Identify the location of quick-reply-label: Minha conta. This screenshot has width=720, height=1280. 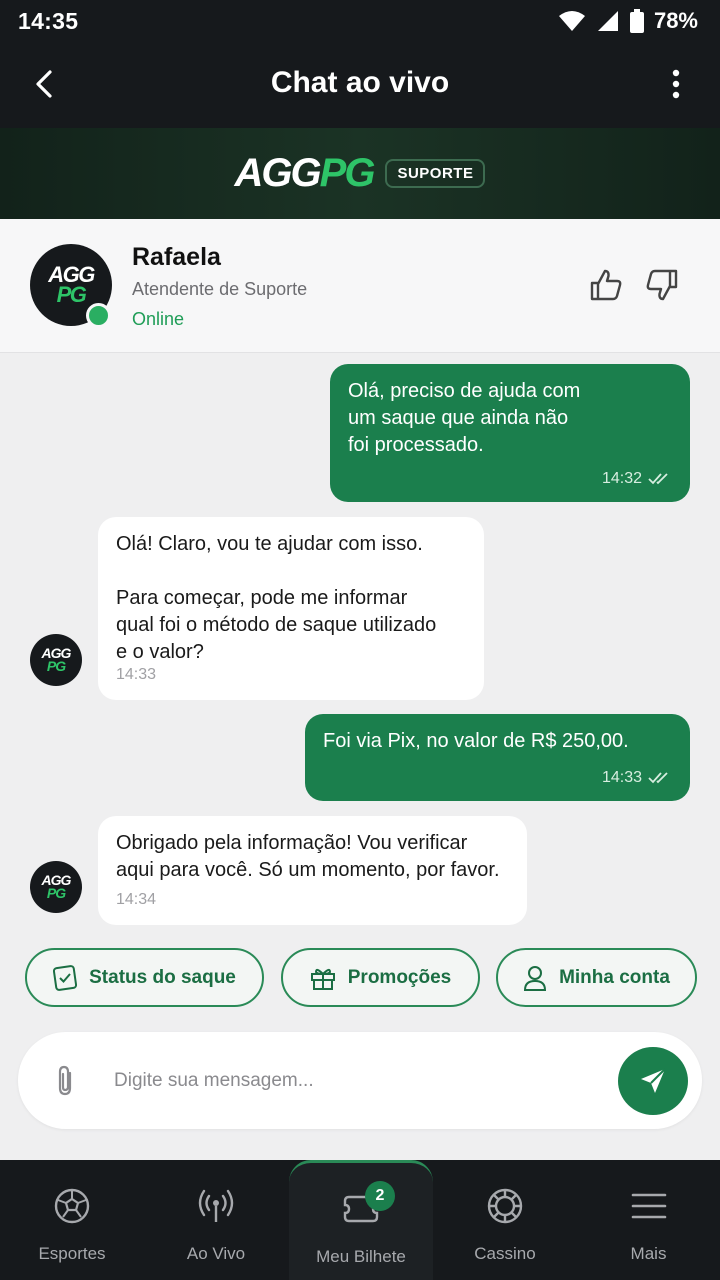
(614, 977).